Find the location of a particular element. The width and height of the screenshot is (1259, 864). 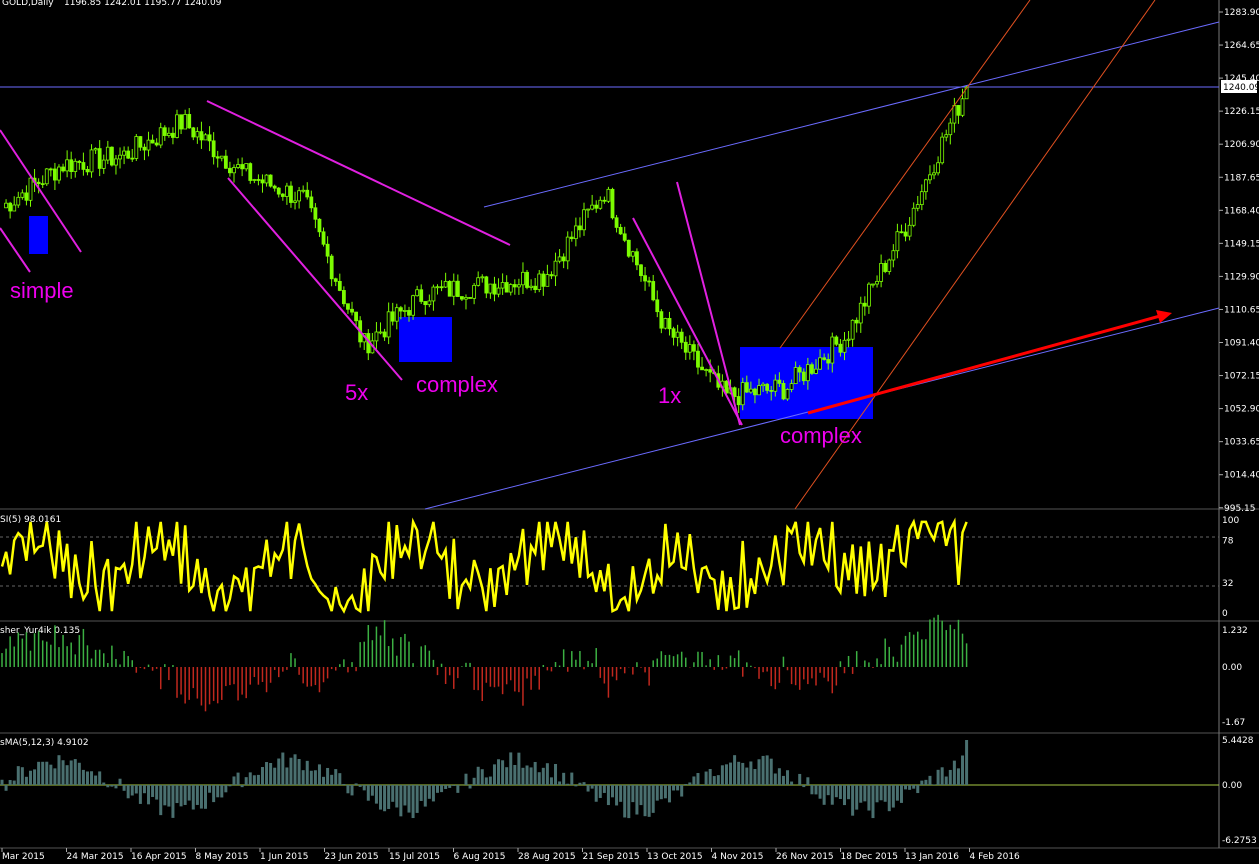

date-tick-label: 13 Jan 2016 is located at coordinates (932, 857).